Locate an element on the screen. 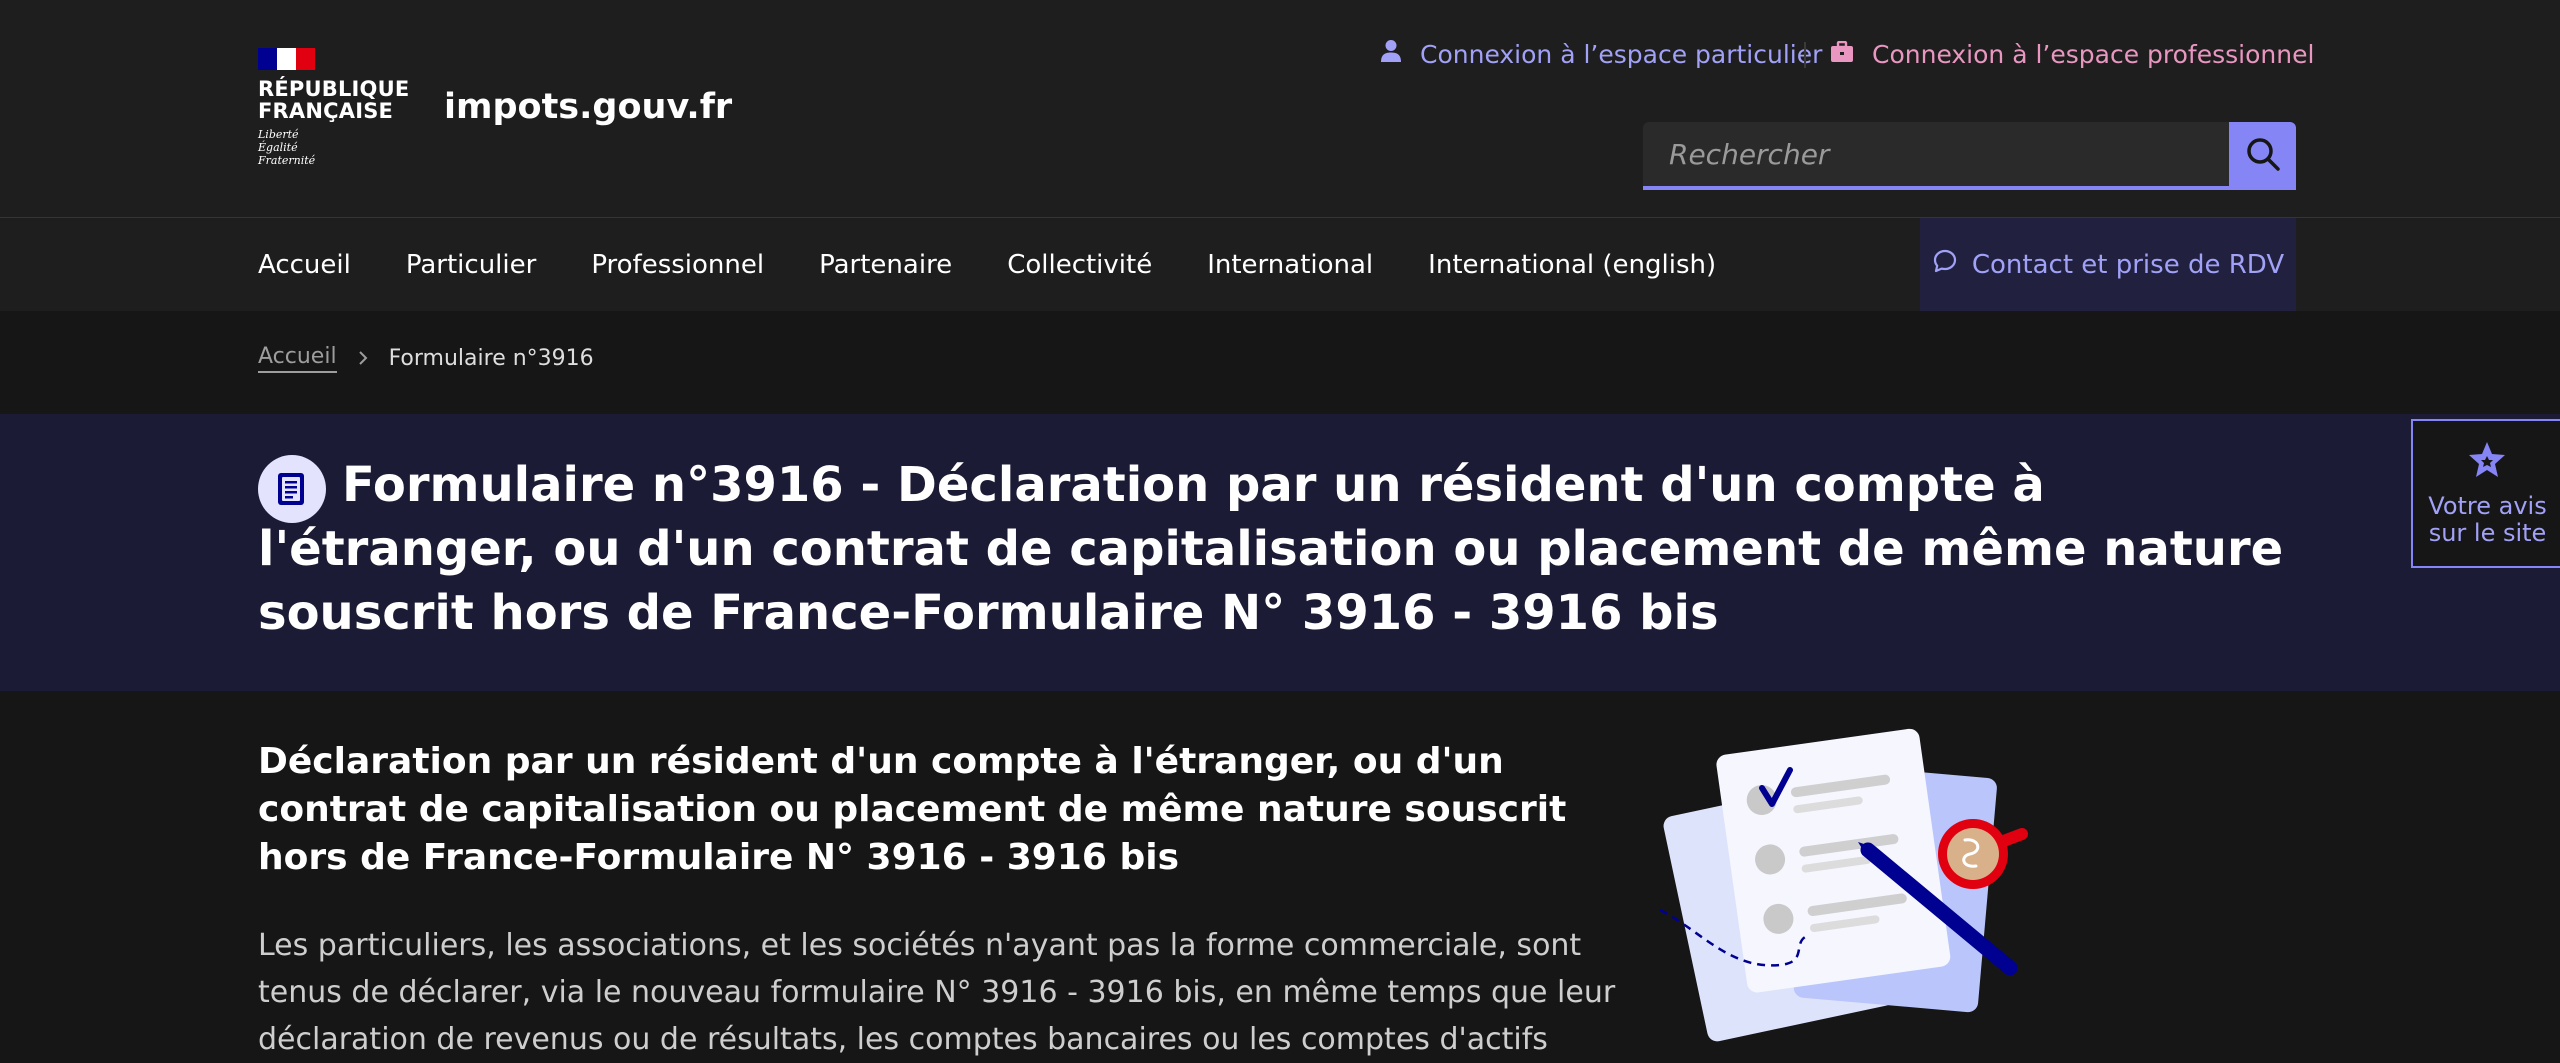 The height and width of the screenshot is (1063, 2560). nav-item-collectivite: Collectivité is located at coordinates (1079, 265).